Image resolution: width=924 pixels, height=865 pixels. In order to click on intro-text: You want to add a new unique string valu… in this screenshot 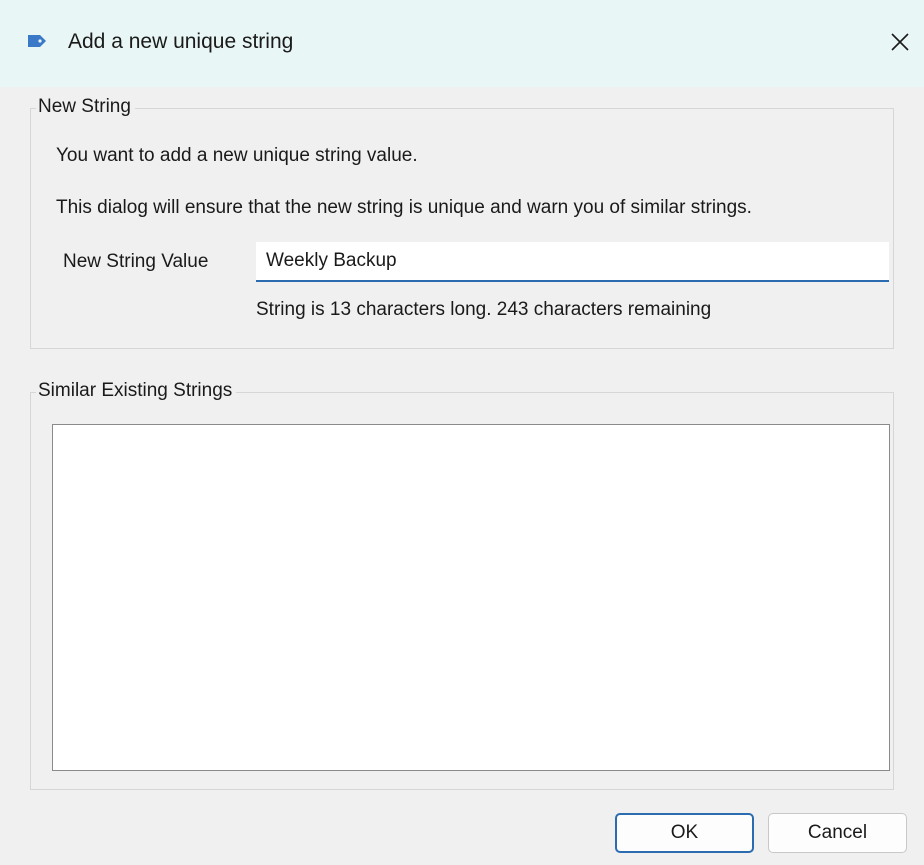, I will do `click(237, 155)`.